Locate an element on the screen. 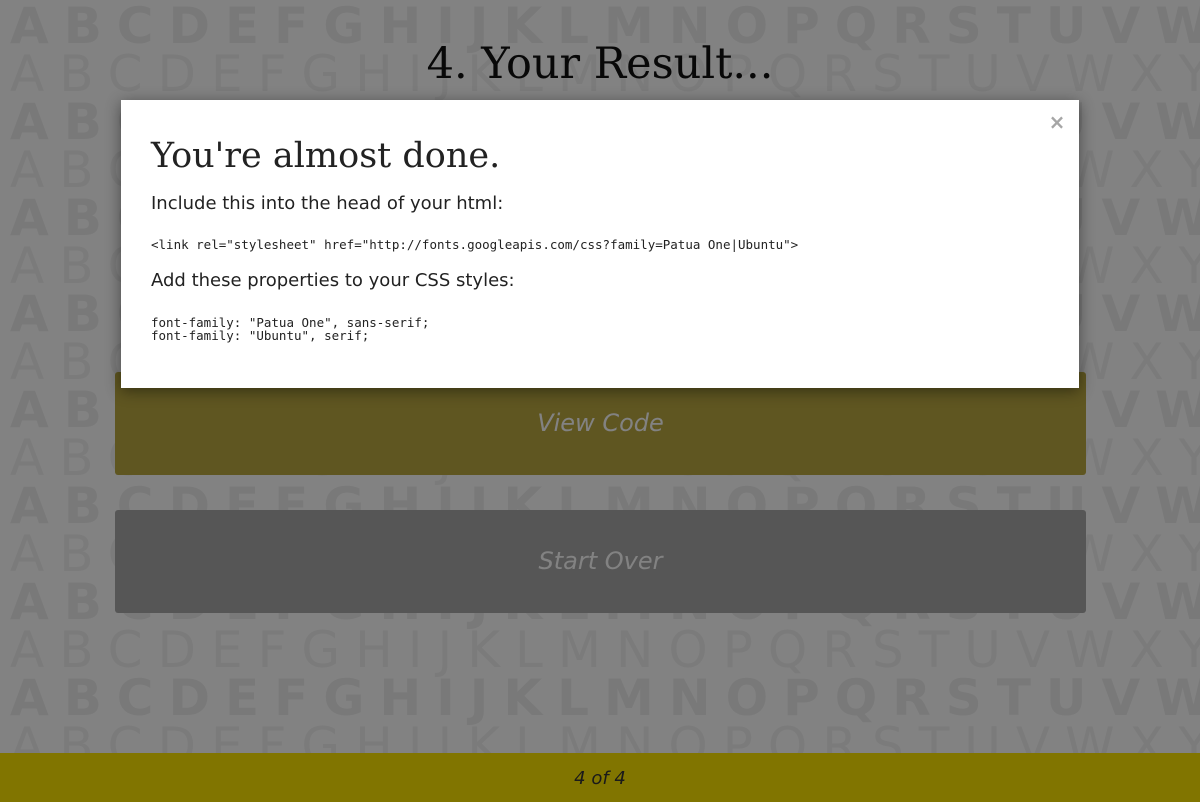  css-instruction: Add these properties to your CSS styles: is located at coordinates (333, 280).